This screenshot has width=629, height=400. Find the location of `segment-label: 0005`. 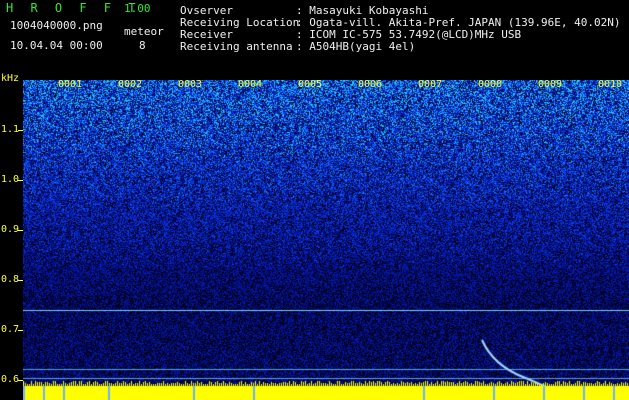

segment-label: 0005 is located at coordinates (310, 84).